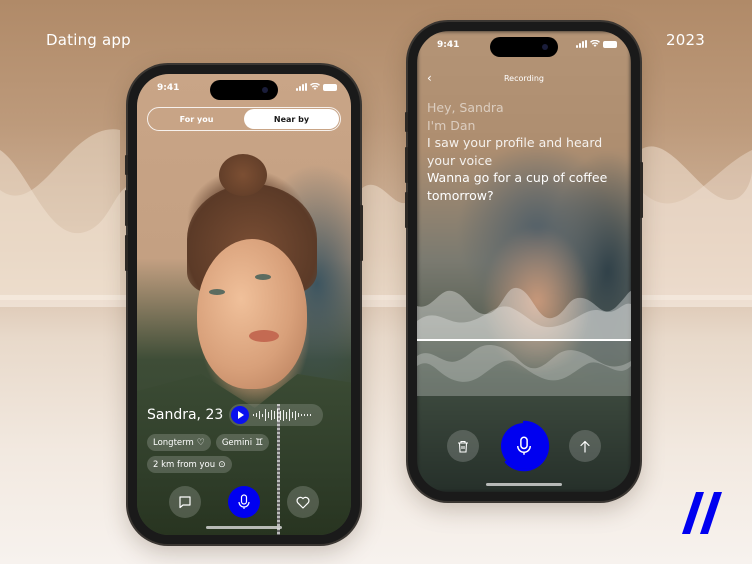 This screenshot has width=752, height=564. Describe the element at coordinates (196, 119) in the screenshot. I see `tab-for-you: For you` at that location.